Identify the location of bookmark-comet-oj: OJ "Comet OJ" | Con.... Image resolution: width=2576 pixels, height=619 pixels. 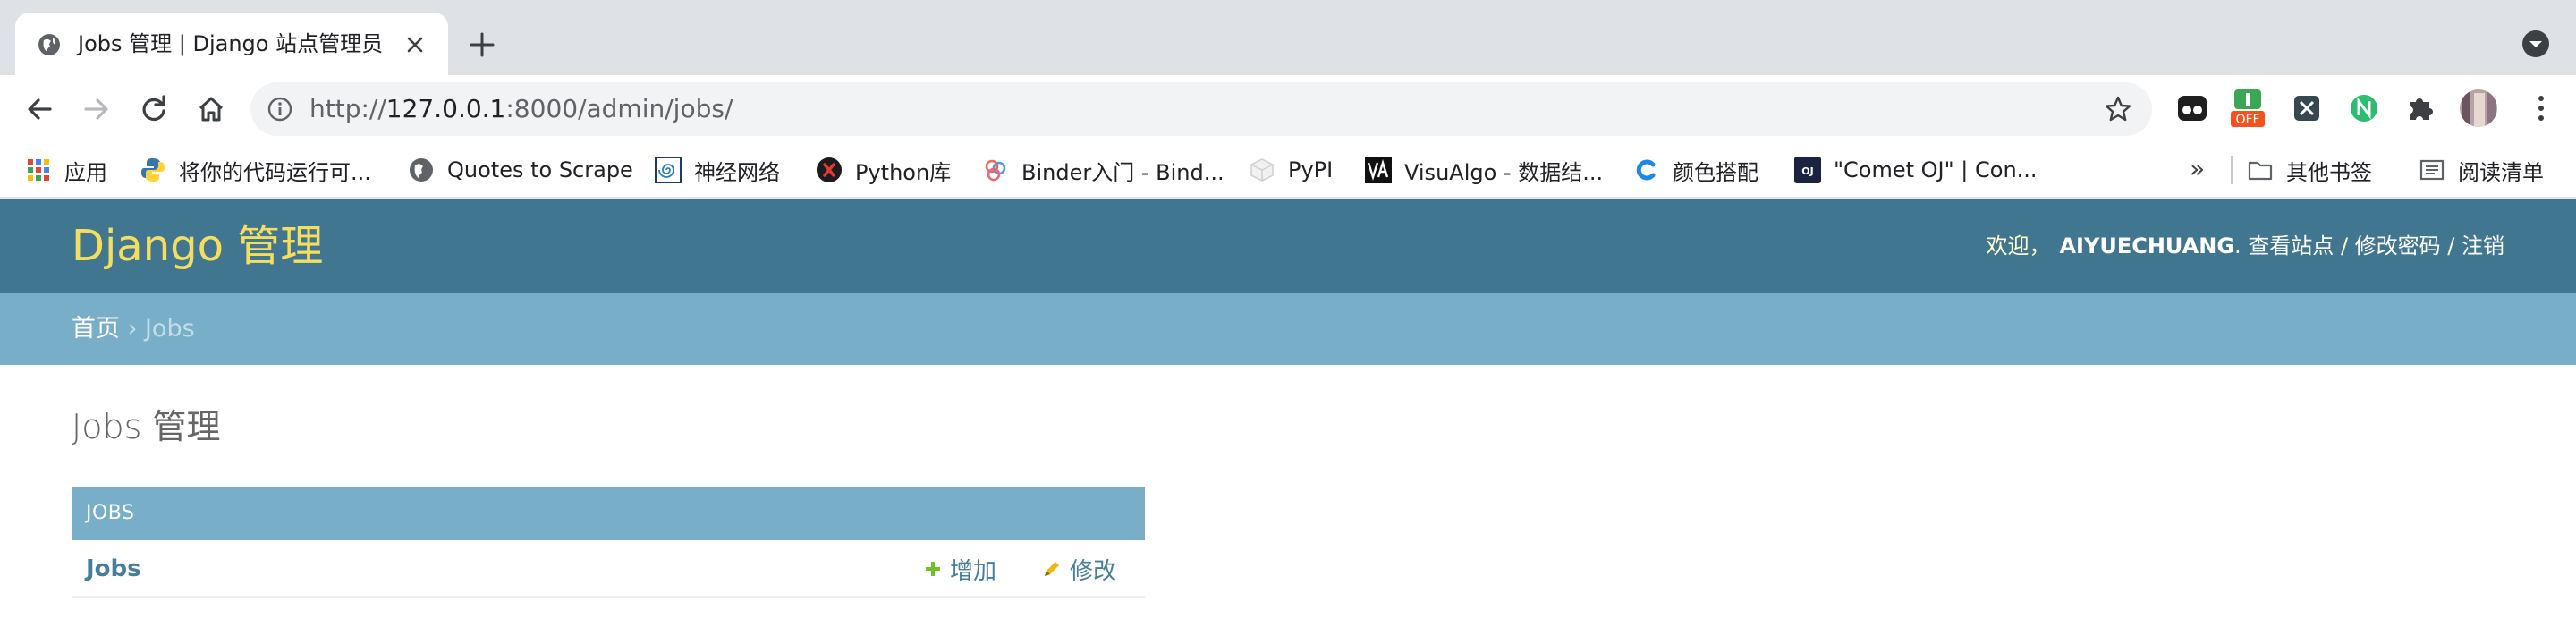
(1916, 170).